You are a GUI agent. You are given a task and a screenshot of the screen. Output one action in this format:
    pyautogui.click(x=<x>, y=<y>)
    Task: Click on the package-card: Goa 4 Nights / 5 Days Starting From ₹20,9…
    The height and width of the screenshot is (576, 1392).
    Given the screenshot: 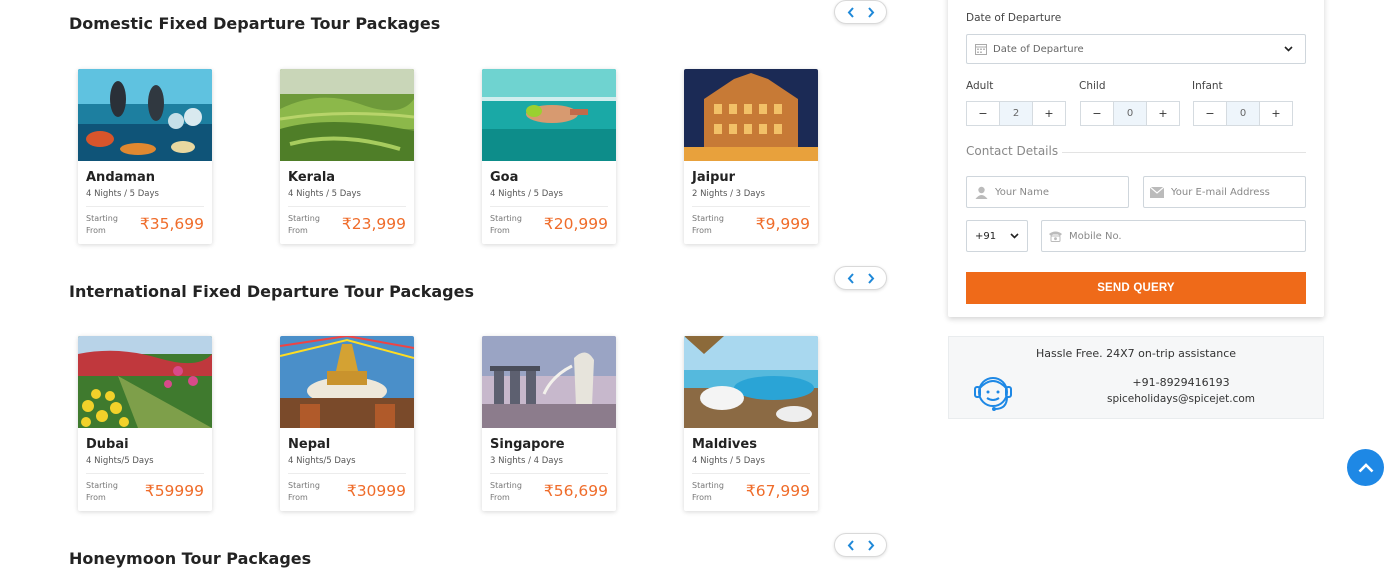 What is the action you would take?
    pyautogui.click(x=549, y=156)
    